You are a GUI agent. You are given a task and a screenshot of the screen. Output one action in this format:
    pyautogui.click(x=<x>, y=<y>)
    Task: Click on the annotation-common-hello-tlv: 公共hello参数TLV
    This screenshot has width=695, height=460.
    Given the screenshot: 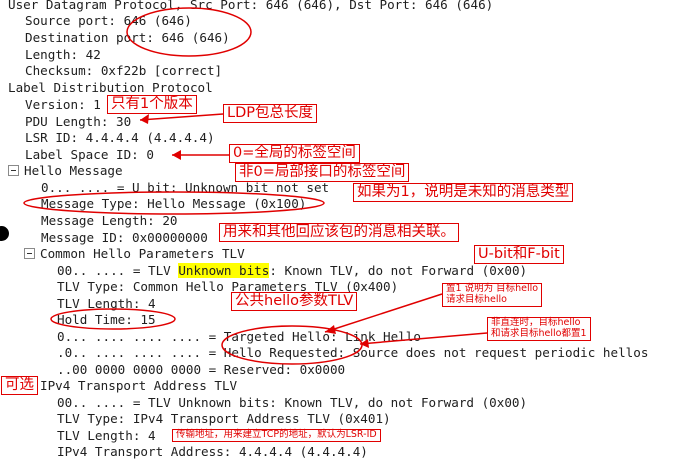 What is the action you would take?
    pyautogui.click(x=294, y=301)
    